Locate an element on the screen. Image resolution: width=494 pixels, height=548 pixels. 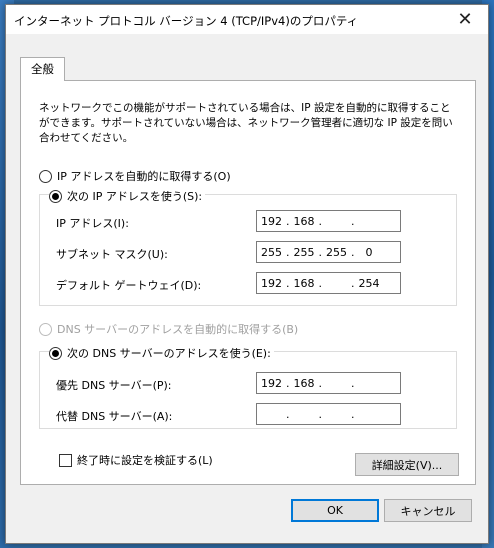
default-gateway-input: 192. 168. . 254 is located at coordinates (328, 283).